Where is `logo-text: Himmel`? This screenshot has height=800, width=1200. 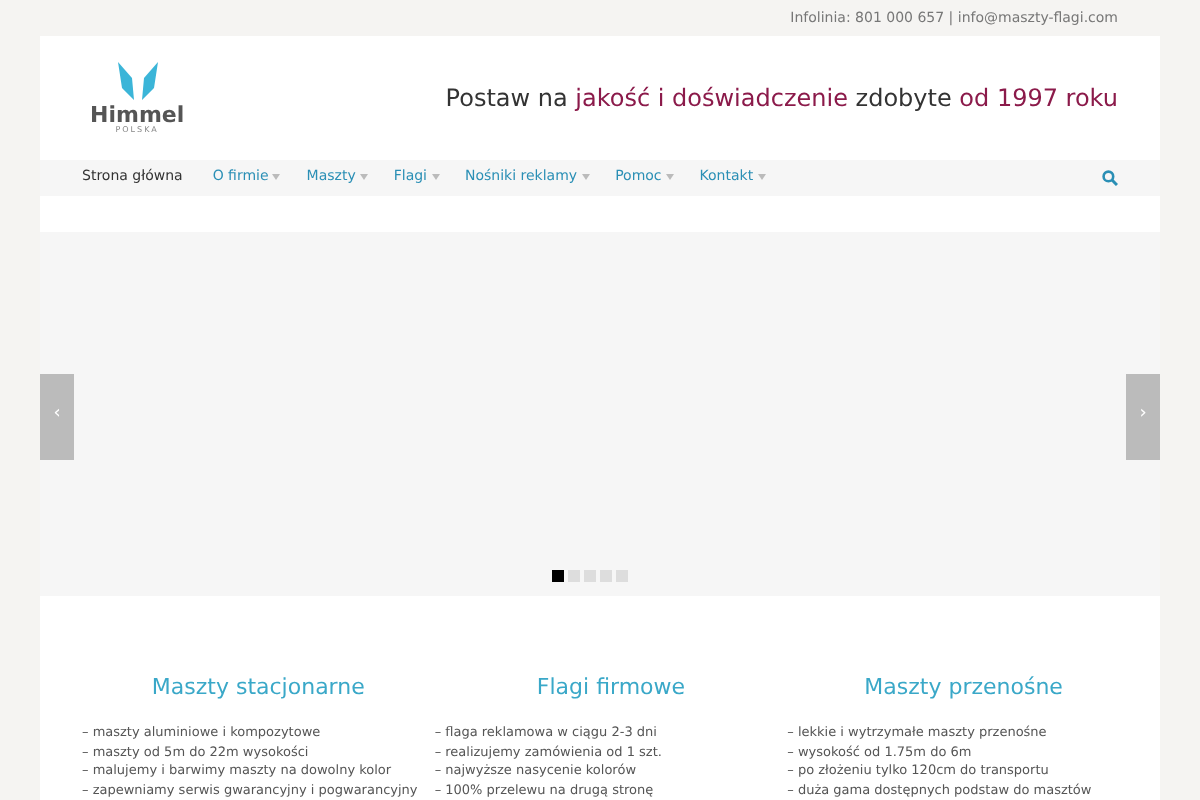 logo-text: Himmel is located at coordinates (137, 115).